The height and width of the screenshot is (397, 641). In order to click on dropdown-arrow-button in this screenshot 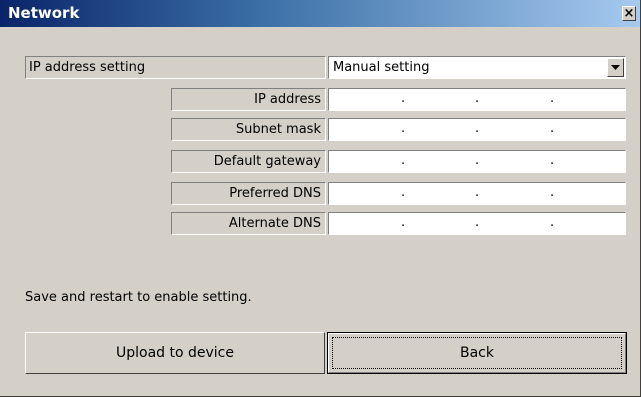, I will do `click(615, 67)`.